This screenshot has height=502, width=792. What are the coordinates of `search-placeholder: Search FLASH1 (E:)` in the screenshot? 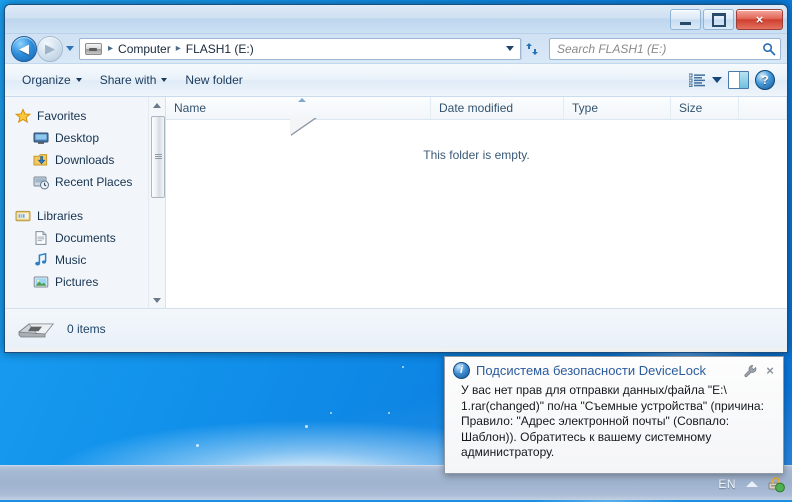 It's located at (612, 48).